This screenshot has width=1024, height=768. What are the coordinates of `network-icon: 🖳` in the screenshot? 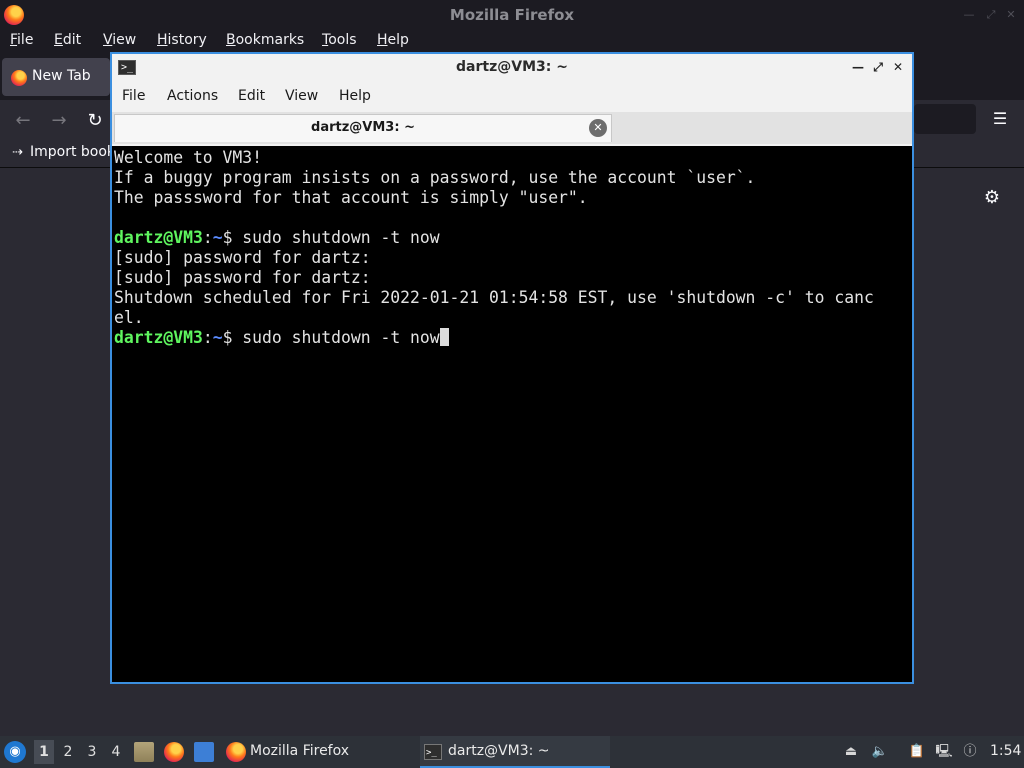 It's located at (944, 752).